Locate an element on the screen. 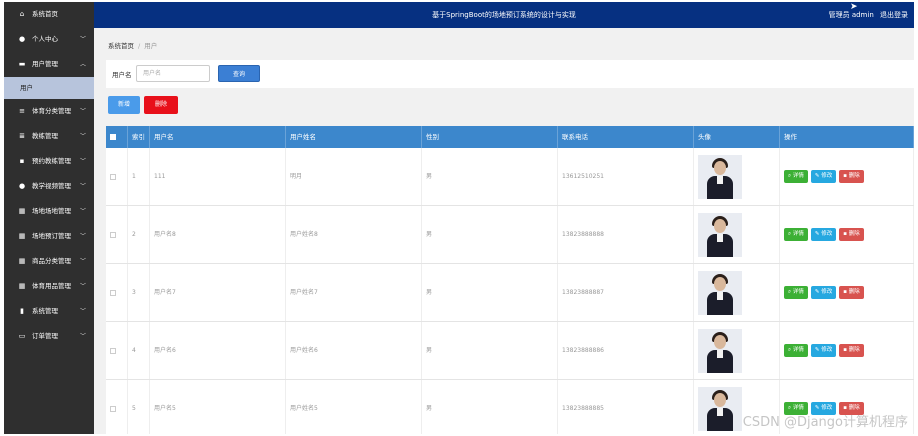 The height and width of the screenshot is (436, 918). logout-link: 退出登录 is located at coordinates (894, 15).